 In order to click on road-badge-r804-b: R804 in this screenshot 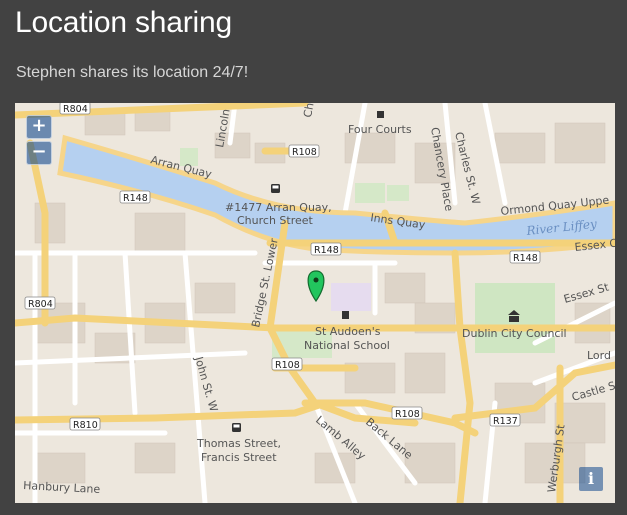, I will do `click(40, 303)`.